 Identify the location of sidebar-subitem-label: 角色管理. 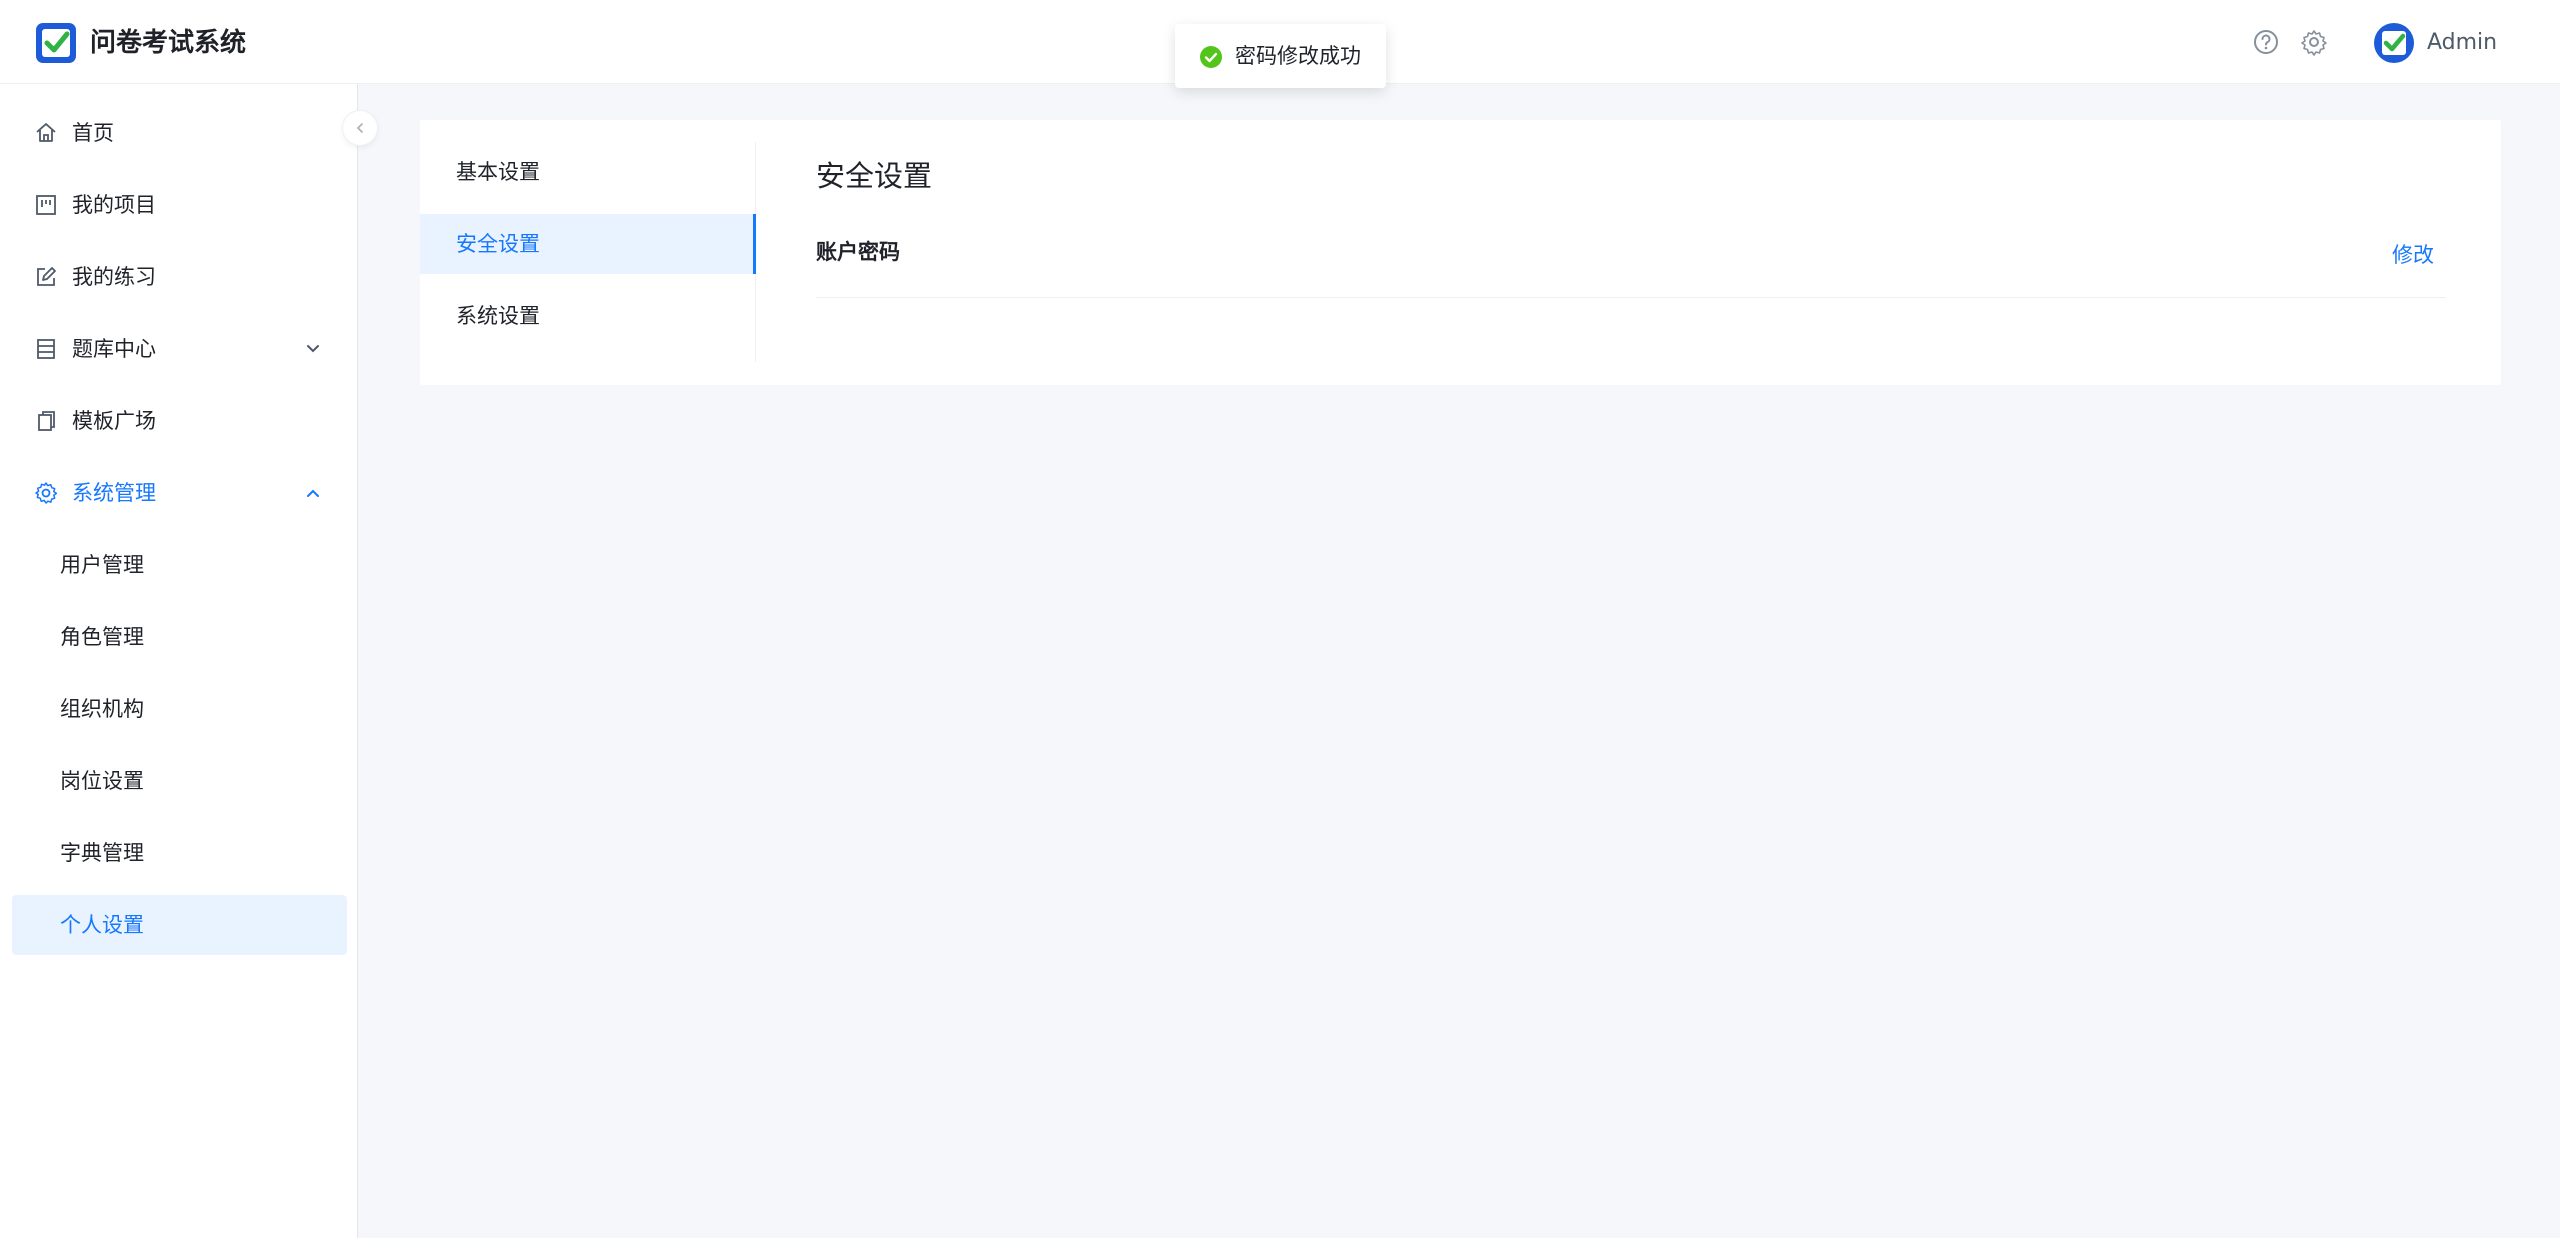
(102, 637).